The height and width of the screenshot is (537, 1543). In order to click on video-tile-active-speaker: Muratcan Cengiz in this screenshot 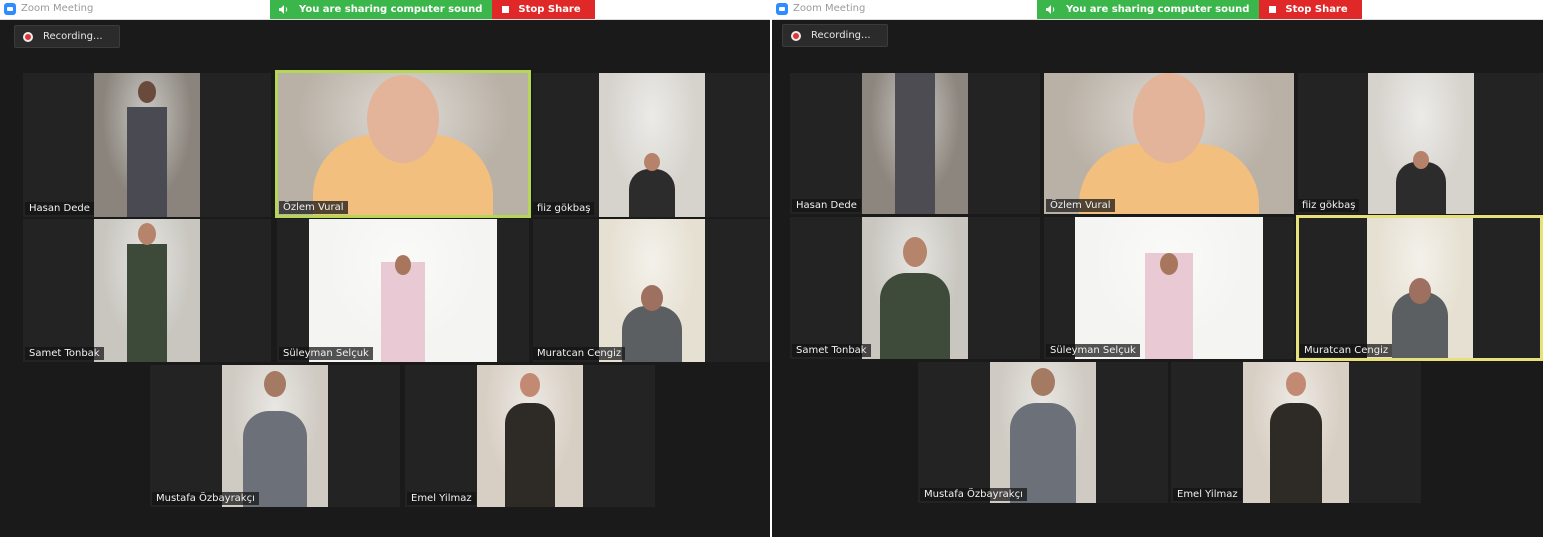, I will do `click(1419, 288)`.